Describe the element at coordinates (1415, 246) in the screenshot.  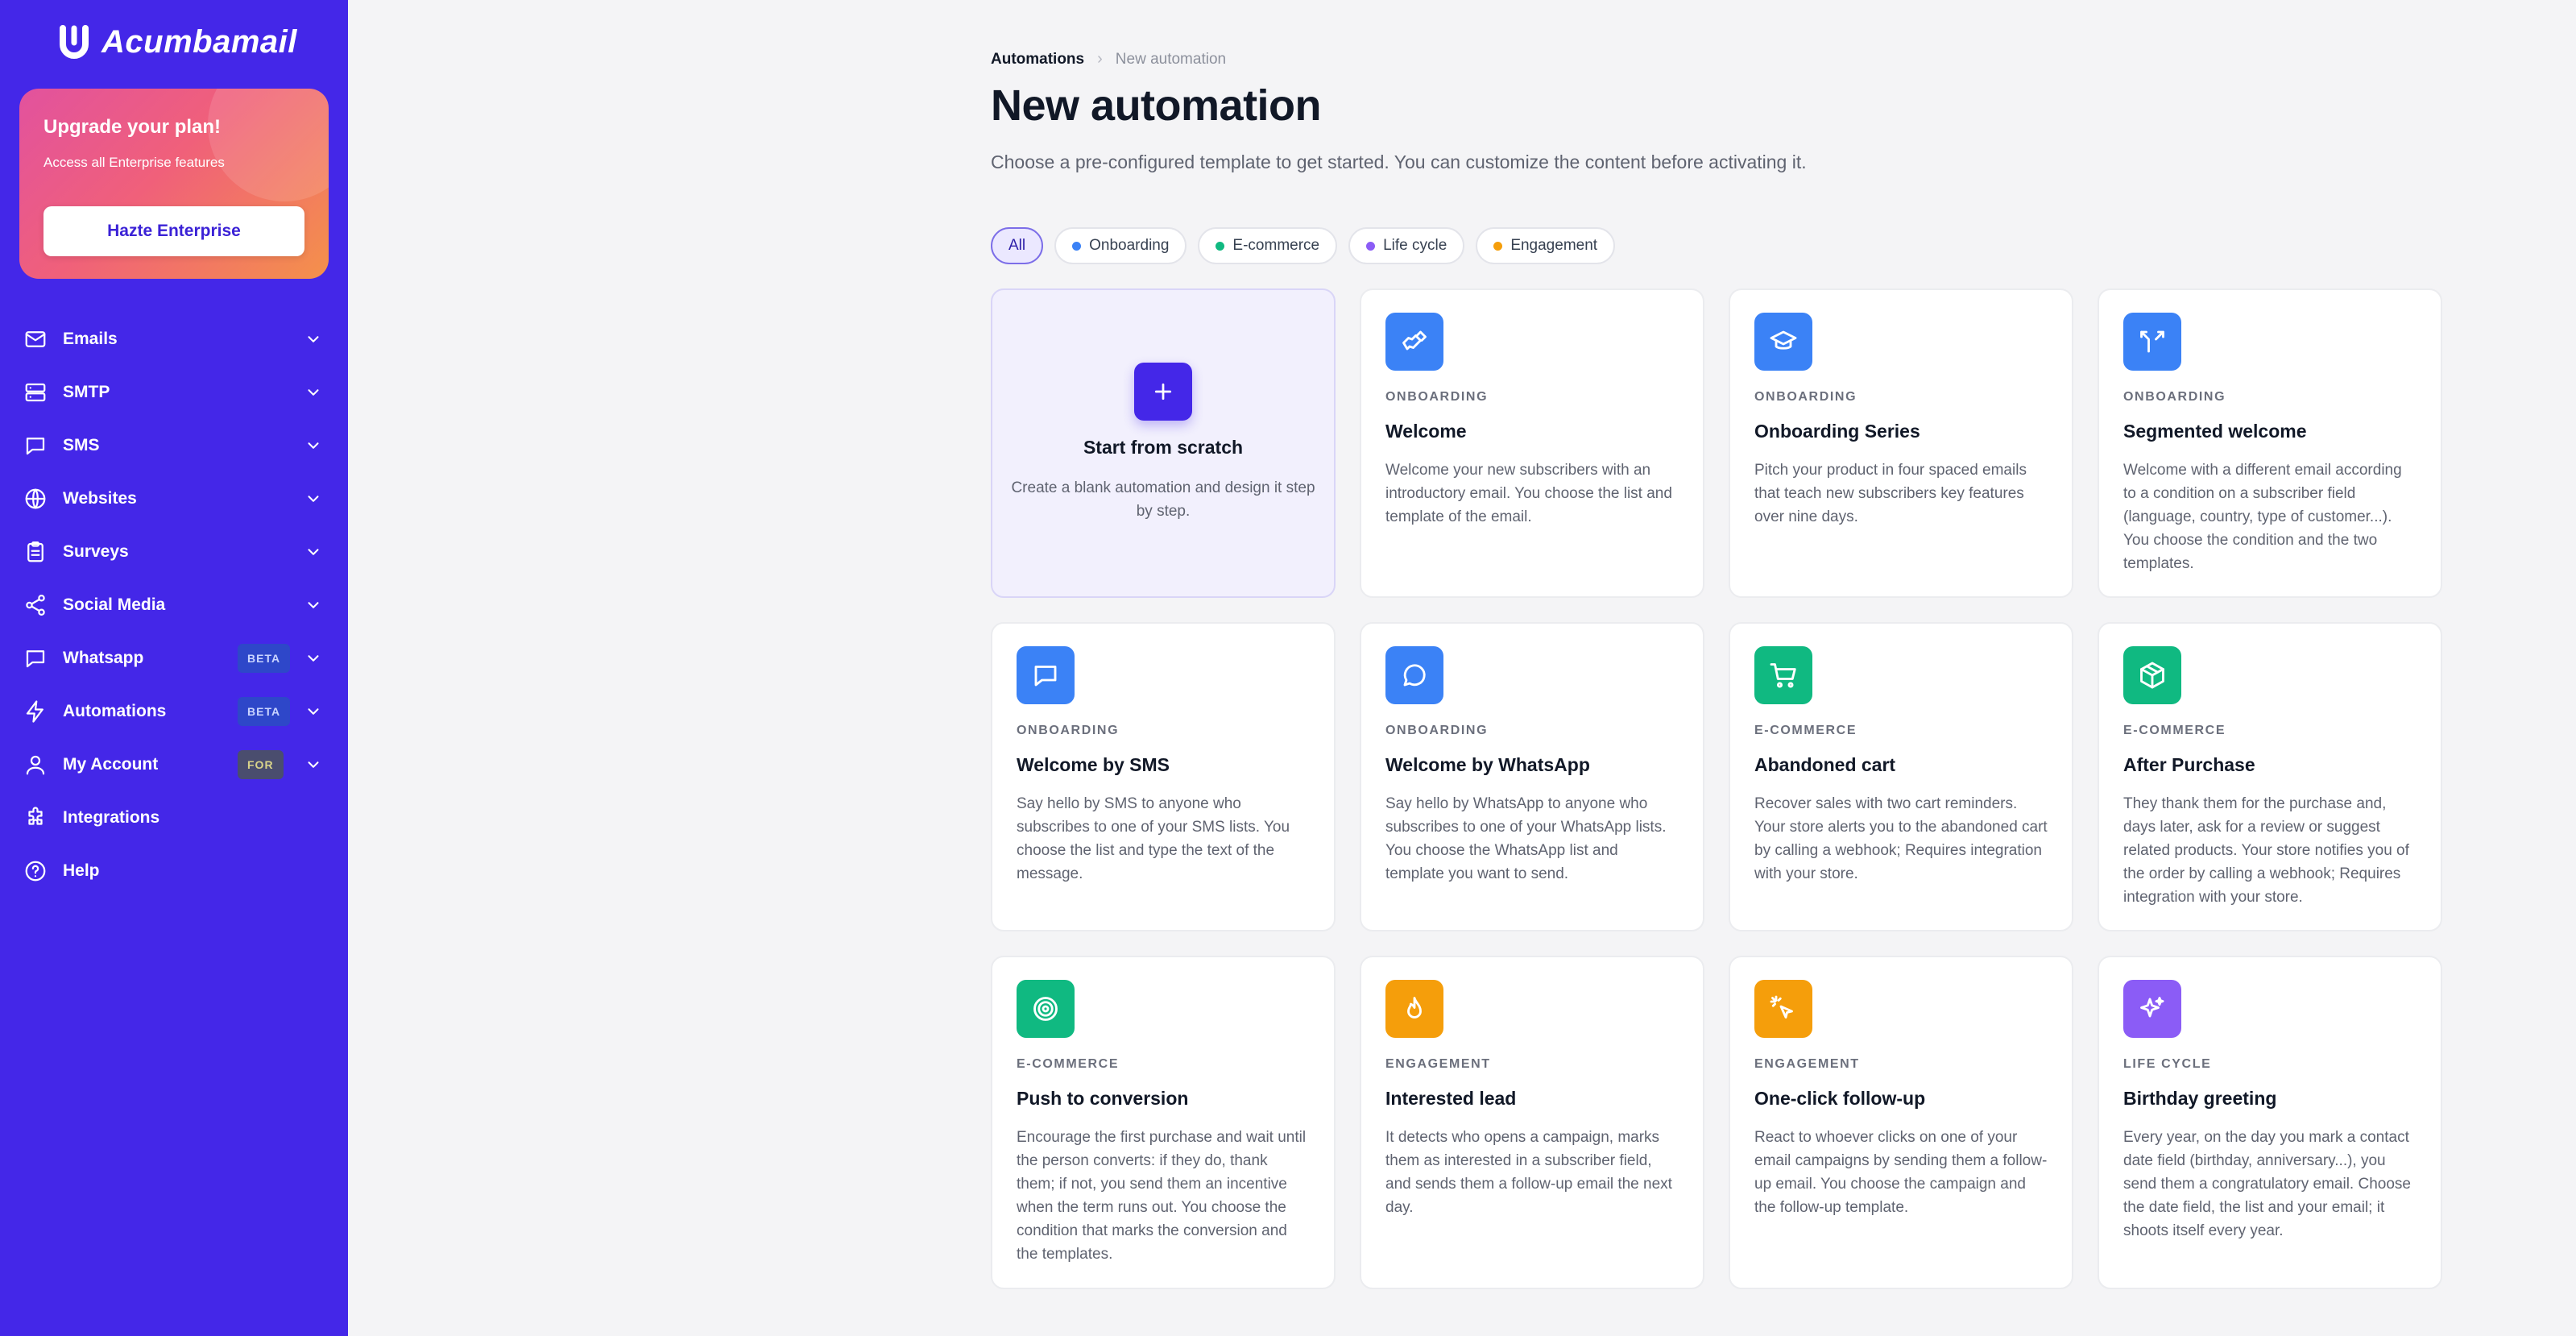
I see `filter-chip-label: Life cycle` at that location.